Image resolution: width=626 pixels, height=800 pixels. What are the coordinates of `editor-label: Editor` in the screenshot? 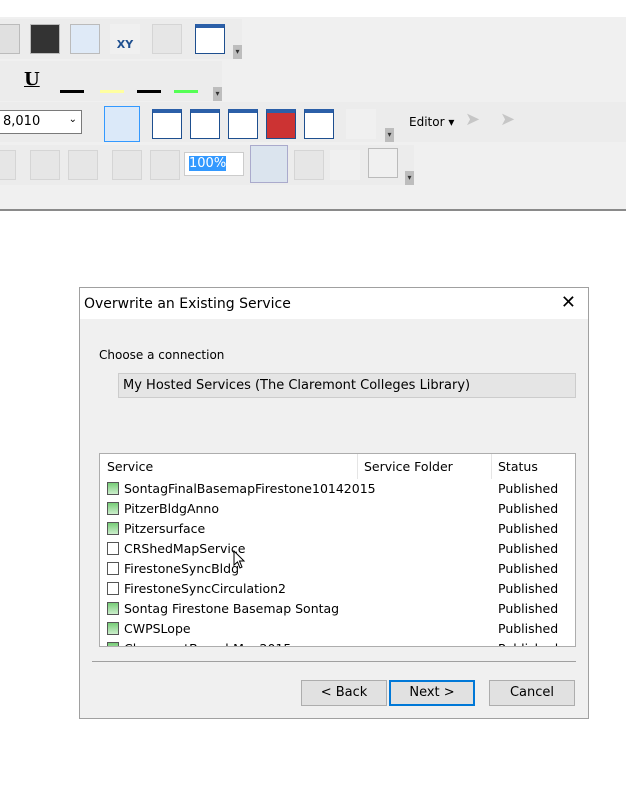 It's located at (427, 122).